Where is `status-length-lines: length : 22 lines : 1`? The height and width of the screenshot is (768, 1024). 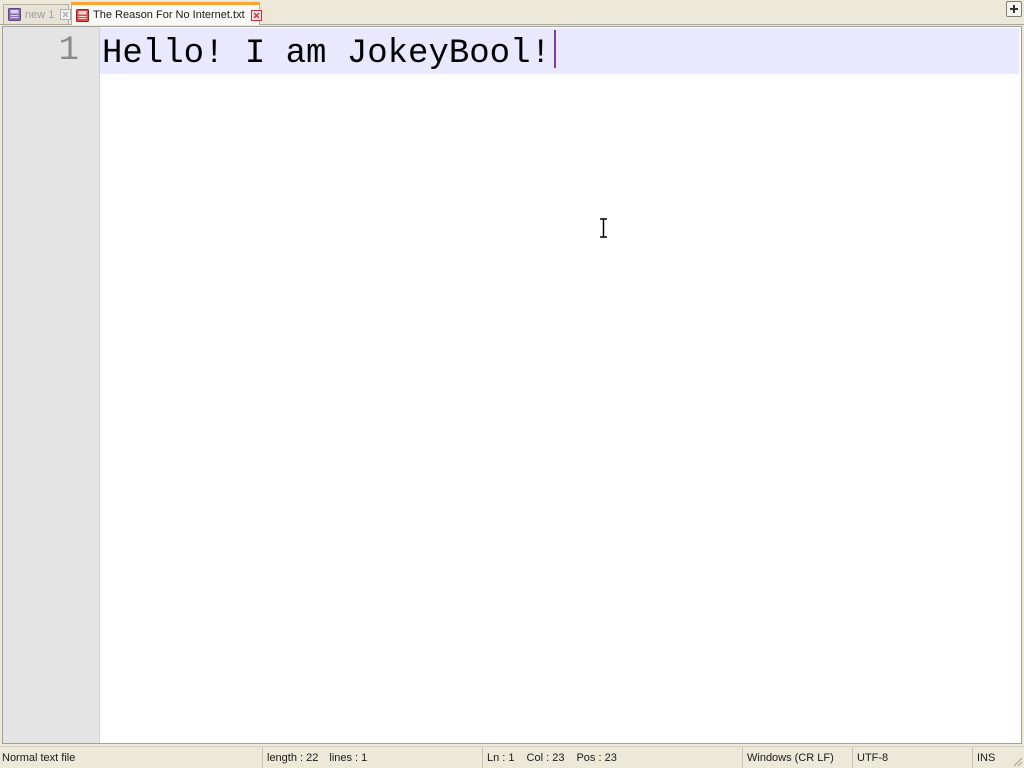
status-length-lines: length : 22 lines : 1 is located at coordinates (373, 757).